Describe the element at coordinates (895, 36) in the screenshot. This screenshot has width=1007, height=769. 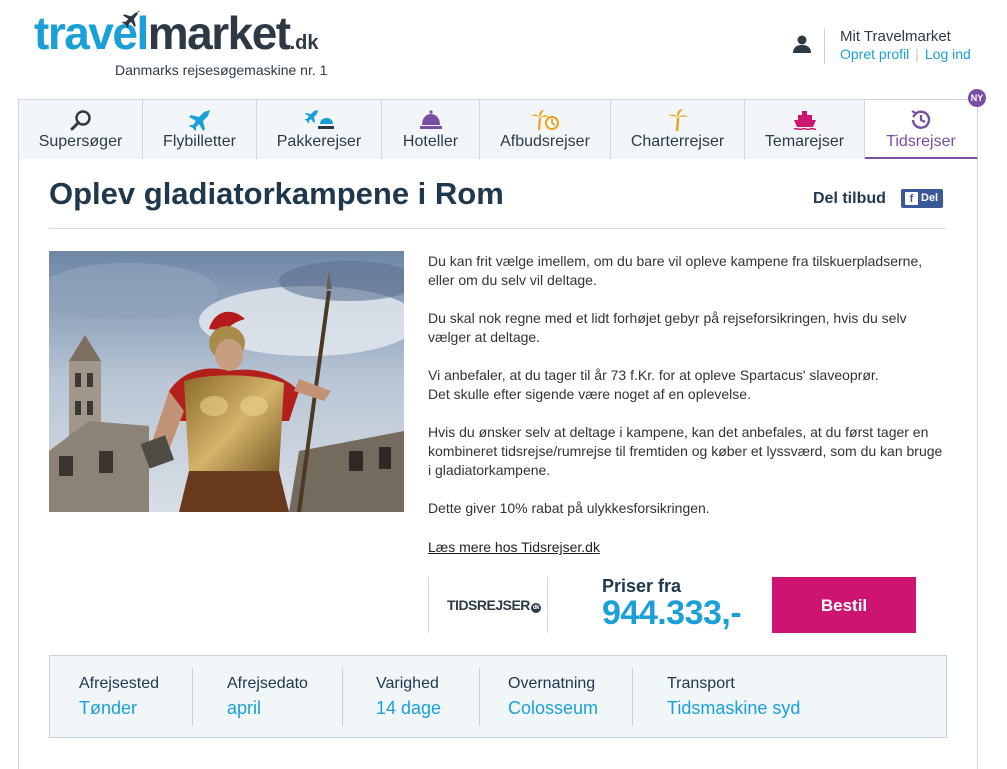
I see `my-travelmarket-title: Mit Travelmarket` at that location.